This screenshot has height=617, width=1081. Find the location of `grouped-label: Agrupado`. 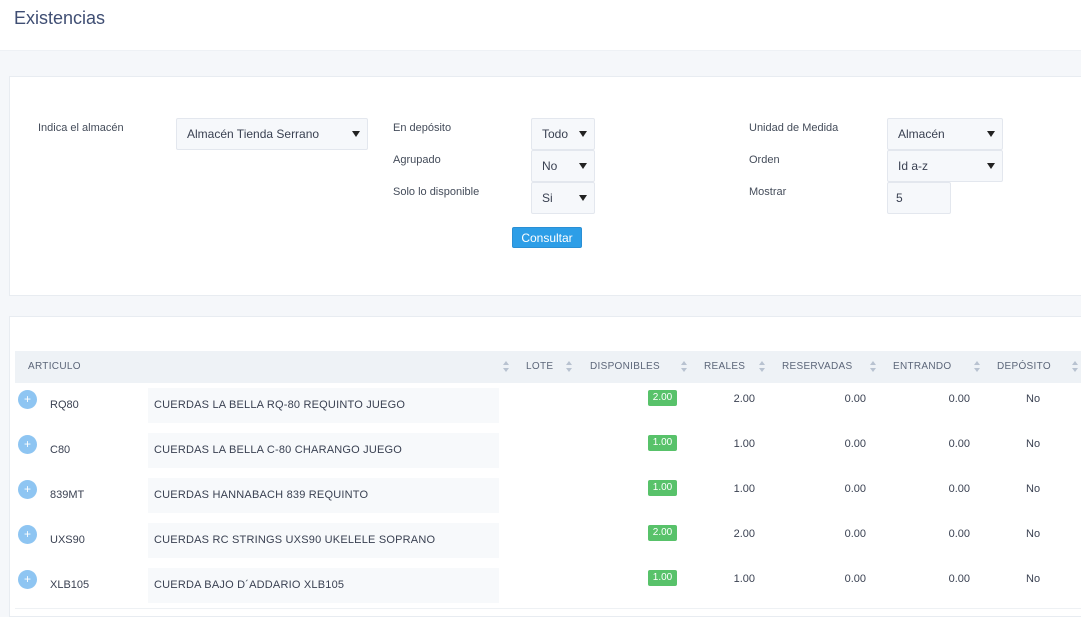

grouped-label: Agrupado is located at coordinates (417, 160).